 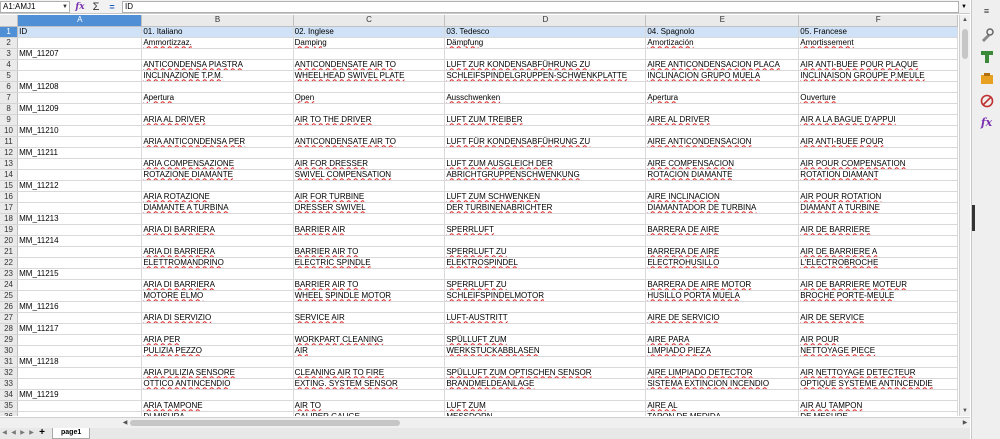 I want to click on select-all-corner, so click(x=9, y=21).